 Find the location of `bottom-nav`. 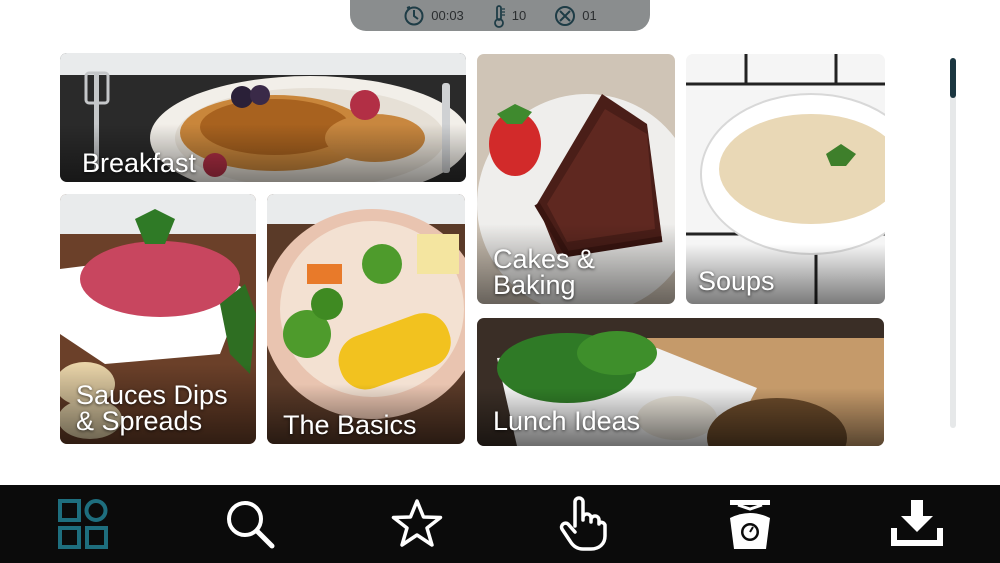

bottom-nav is located at coordinates (500, 524).